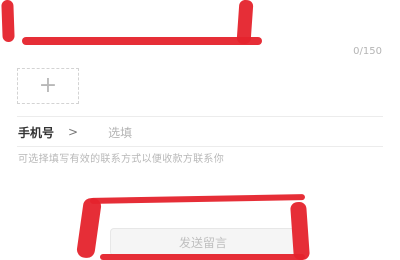 The width and height of the screenshot is (400, 260). Describe the element at coordinates (73, 132) in the screenshot. I see `chevron-right-icon: >` at that location.